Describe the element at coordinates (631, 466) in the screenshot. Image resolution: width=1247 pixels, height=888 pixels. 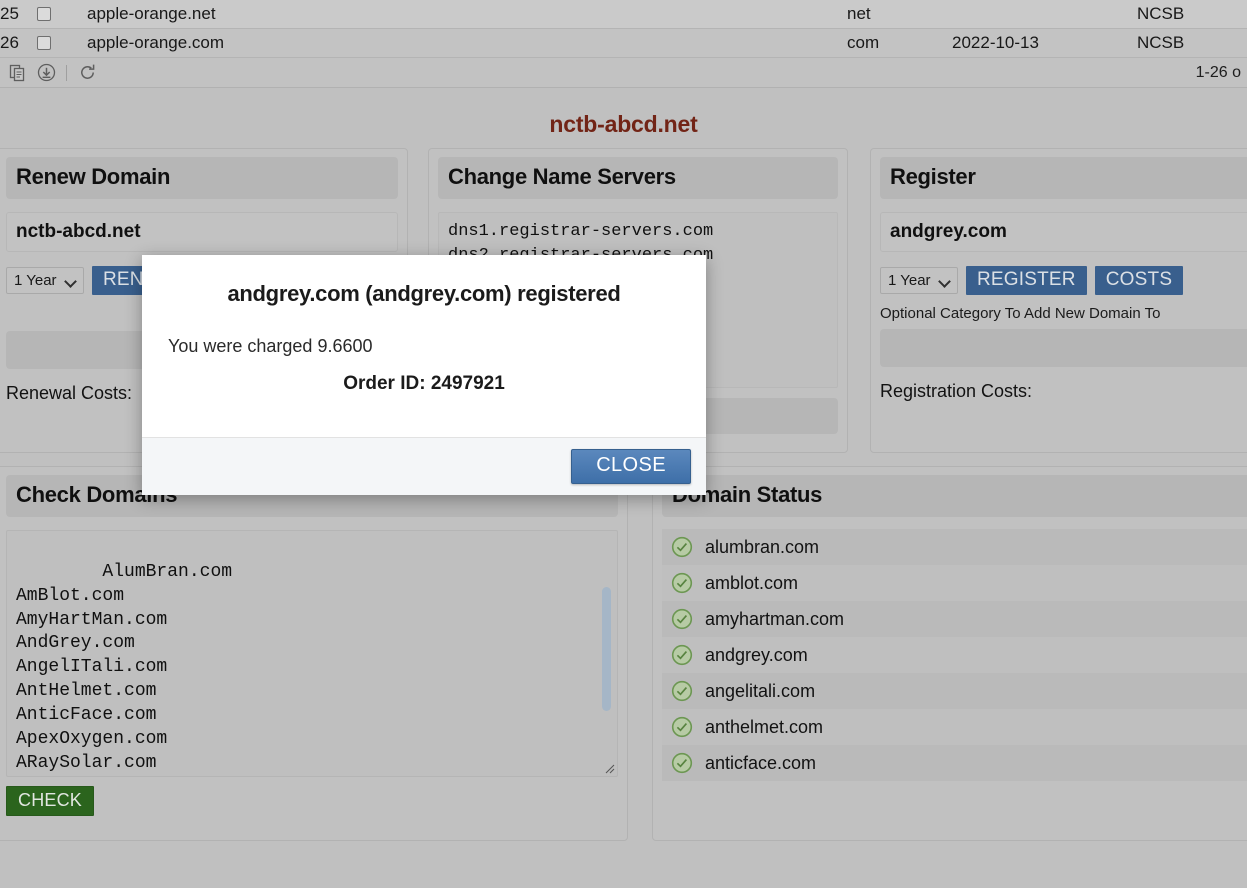
I see `close-button: CLOSE` at that location.